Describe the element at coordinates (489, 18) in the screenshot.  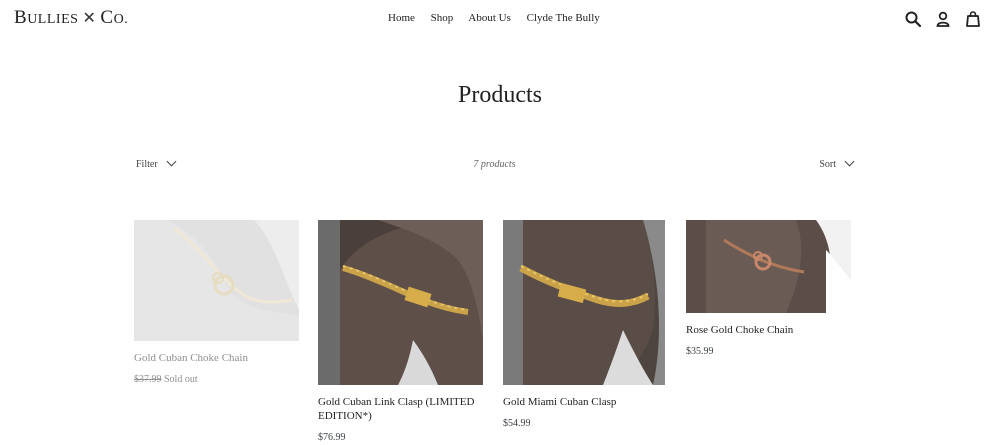
I see `nav-about-us: About Us` at that location.